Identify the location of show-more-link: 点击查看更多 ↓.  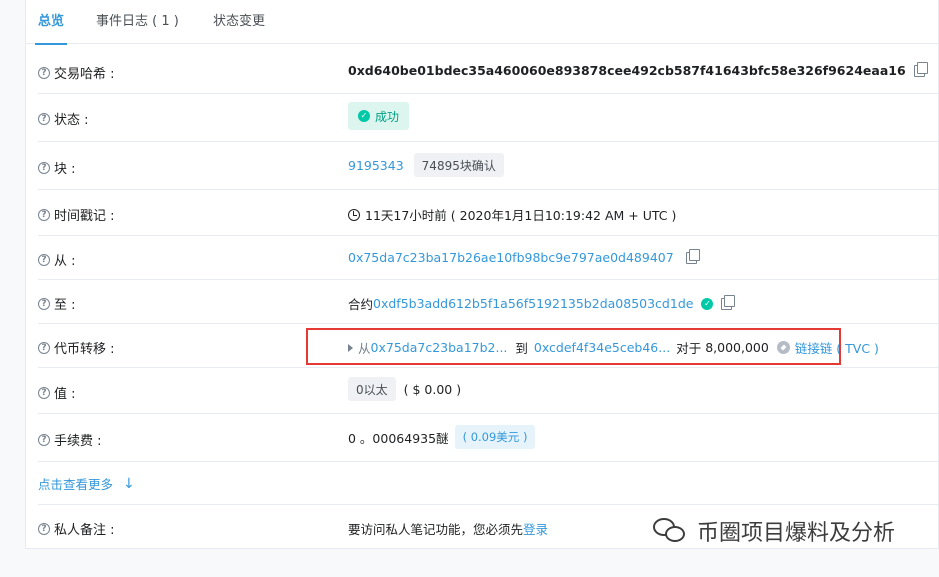
(86, 483).